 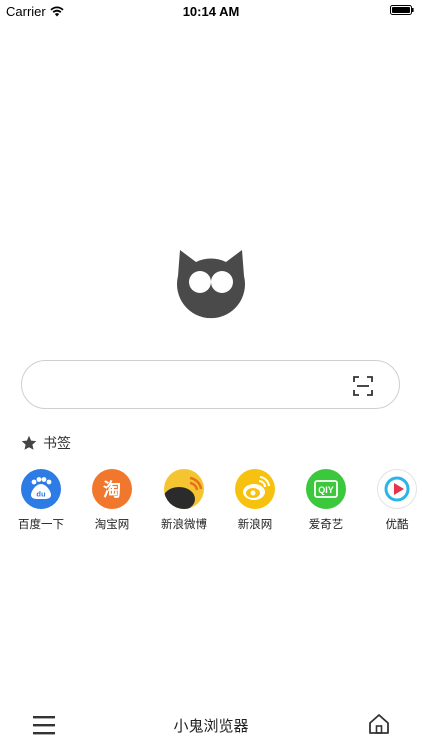 I want to click on iqiyi-icon-text: QIY, so click(x=326, y=490).